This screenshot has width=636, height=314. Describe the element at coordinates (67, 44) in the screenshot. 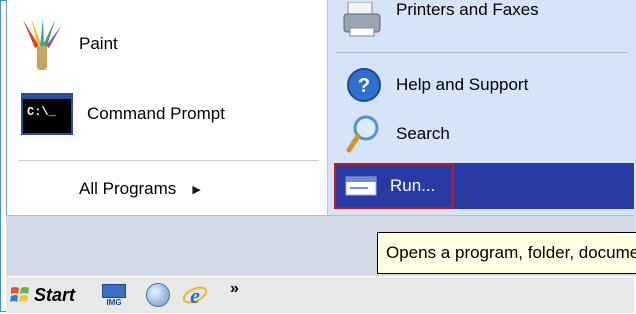

I see `program-paint: Paint` at that location.